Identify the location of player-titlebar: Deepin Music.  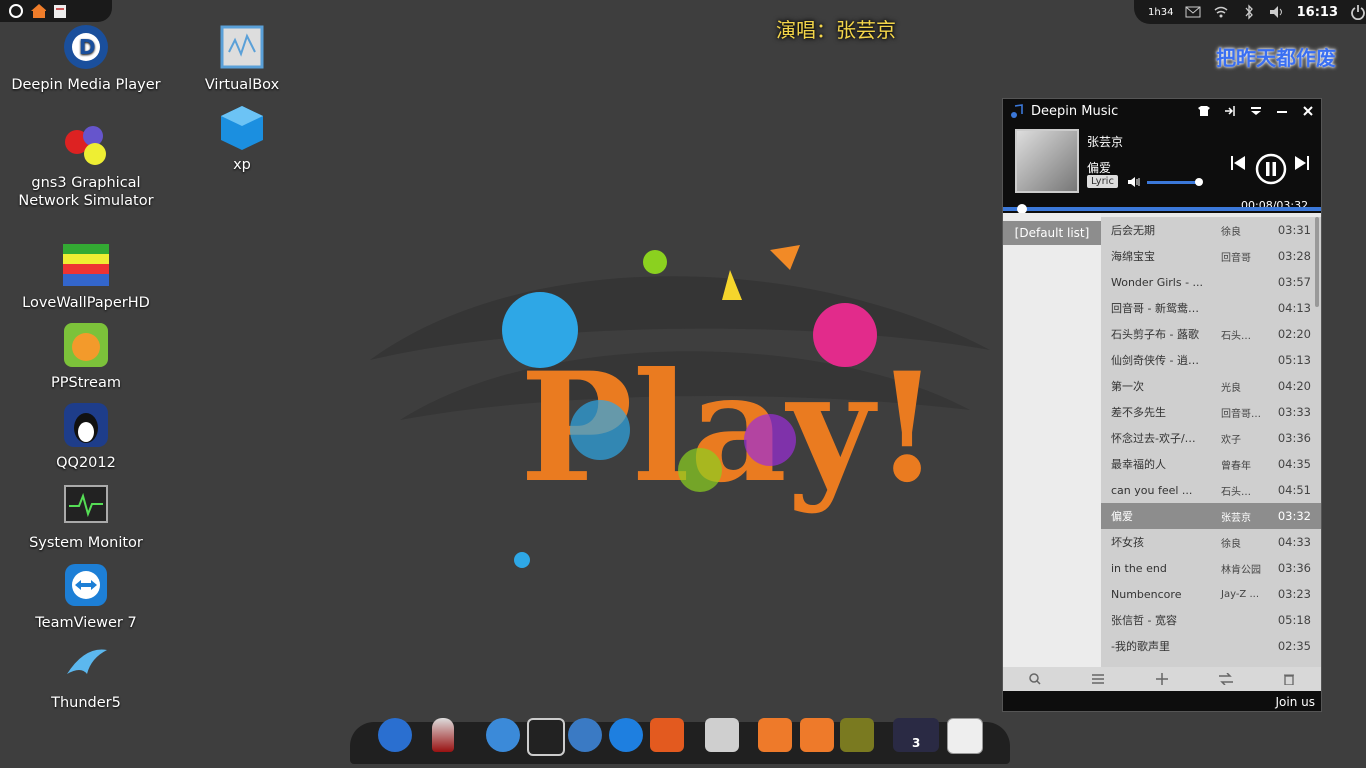
(1162, 111).